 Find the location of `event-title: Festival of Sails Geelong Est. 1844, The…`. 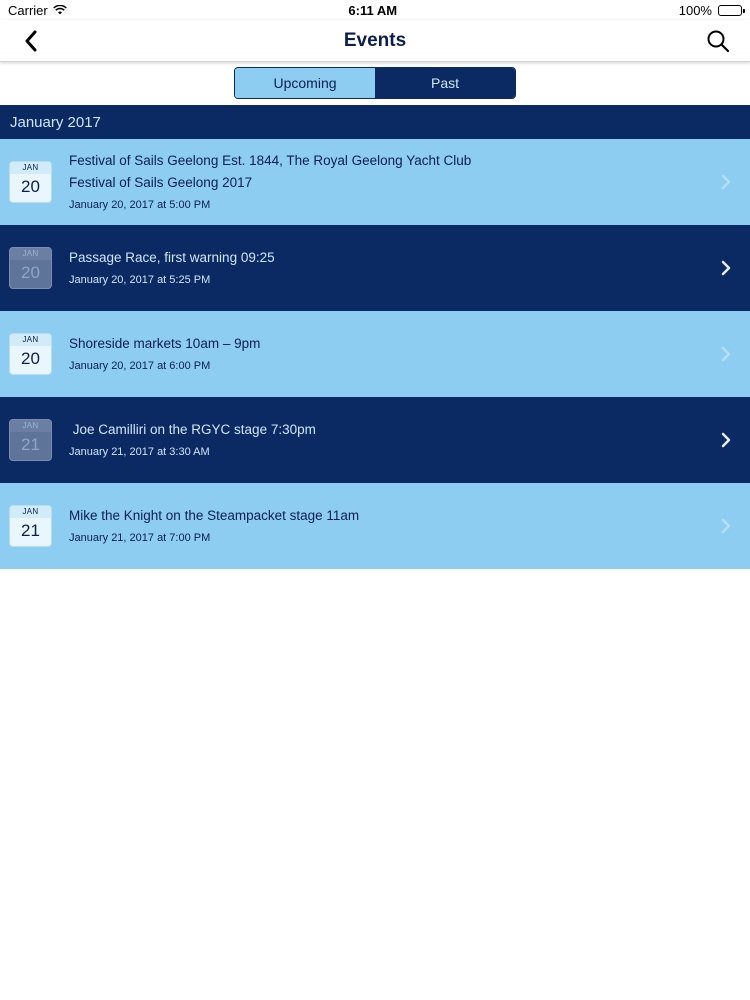

event-title: Festival of Sails Geelong Est. 1844, The… is located at coordinates (270, 160).